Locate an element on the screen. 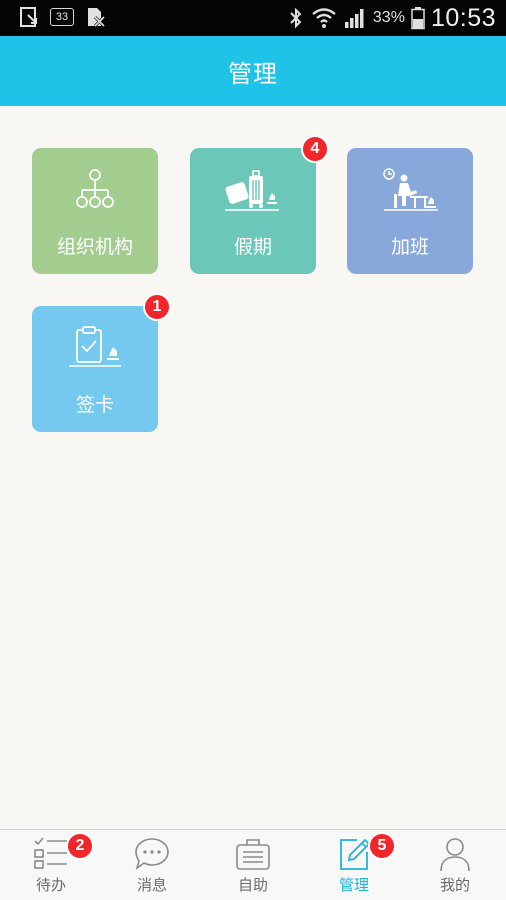  app-header: 管理 is located at coordinates (253, 71).